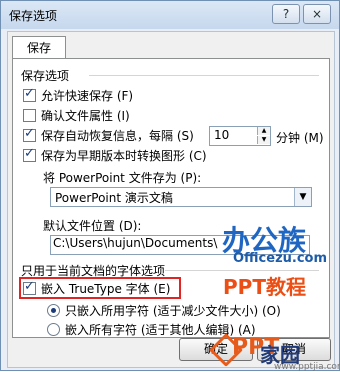 This screenshot has width=340, height=372. Describe the element at coordinates (317, 14) in the screenshot. I see `close-button: ×` at that location.